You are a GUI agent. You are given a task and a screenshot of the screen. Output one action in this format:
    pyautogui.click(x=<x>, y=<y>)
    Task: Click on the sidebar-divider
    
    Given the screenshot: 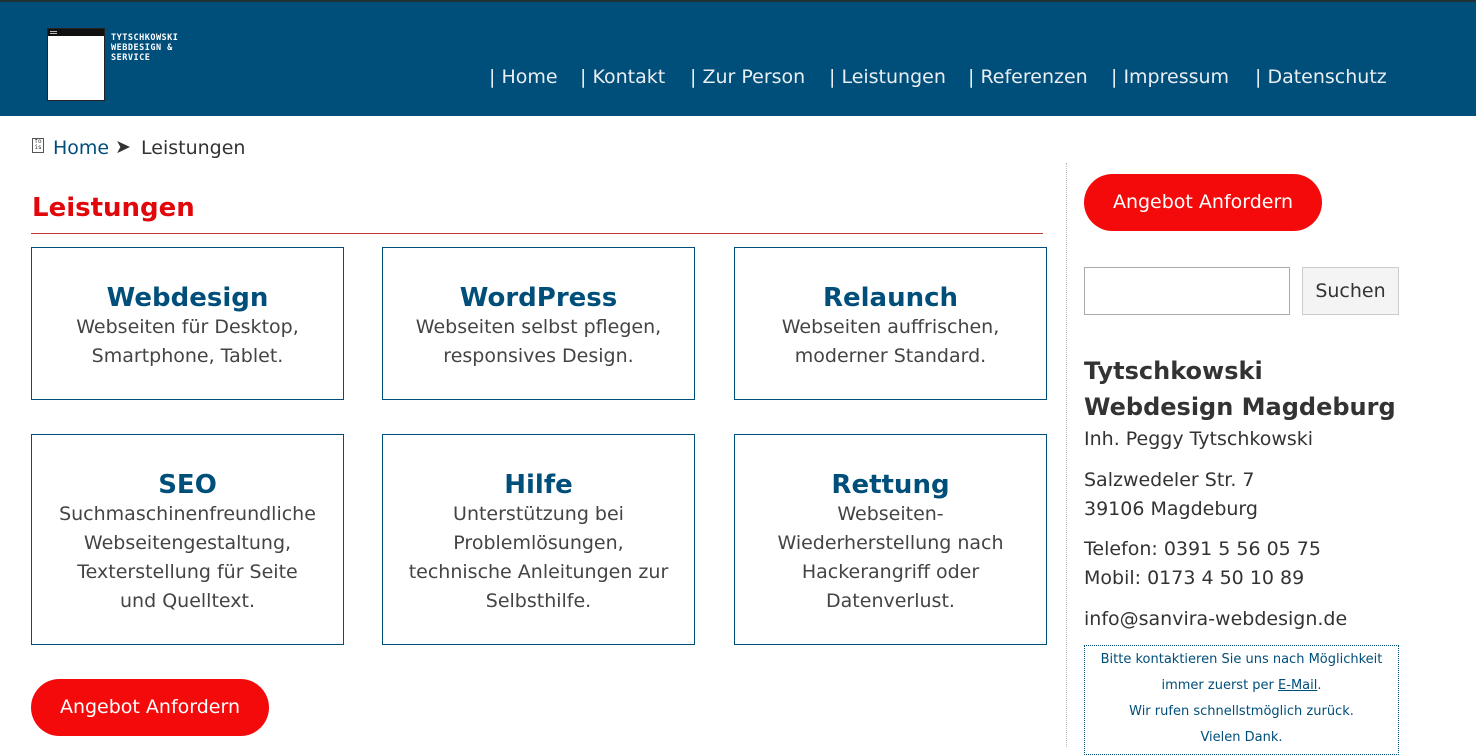 What is the action you would take?
    pyautogui.click(x=1066, y=455)
    